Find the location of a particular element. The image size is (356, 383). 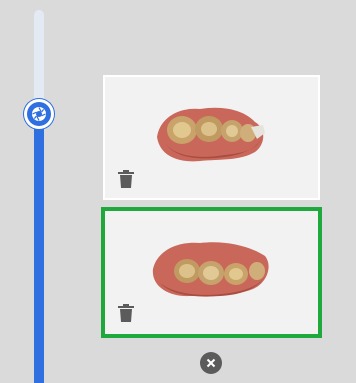

close-x-glyph is located at coordinates (211, 363).